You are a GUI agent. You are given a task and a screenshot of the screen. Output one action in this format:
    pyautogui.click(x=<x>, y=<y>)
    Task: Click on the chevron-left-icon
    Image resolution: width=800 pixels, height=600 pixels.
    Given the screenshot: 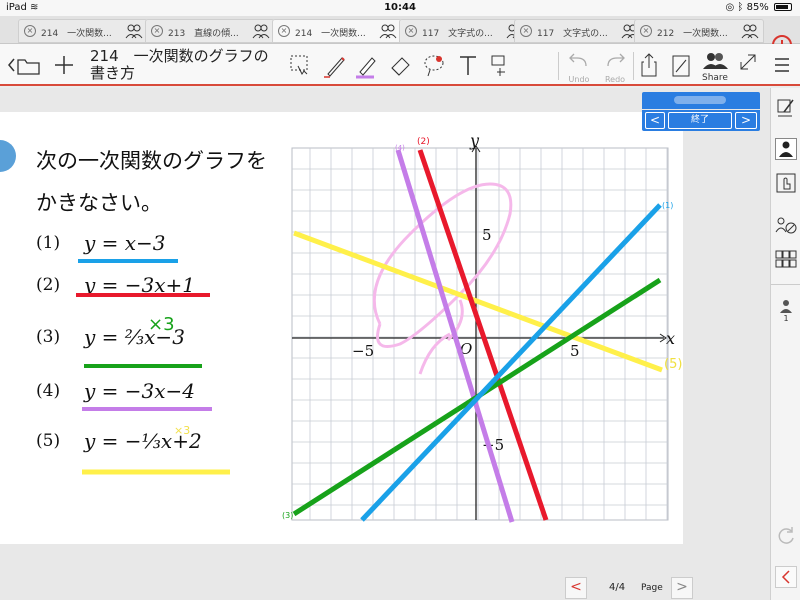 What is the action you would take?
    pyautogui.click(x=785, y=577)
    